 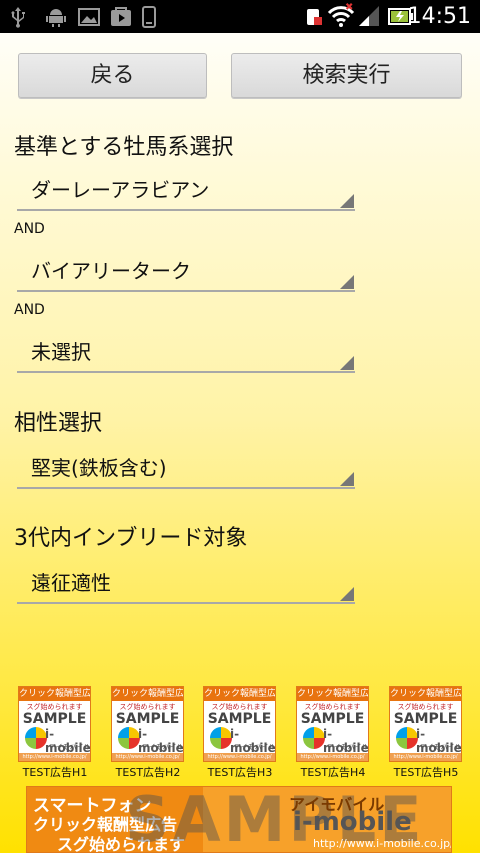 I want to click on stallion-lineage-title: 基準とする牡馬系選択, so click(x=124, y=147).